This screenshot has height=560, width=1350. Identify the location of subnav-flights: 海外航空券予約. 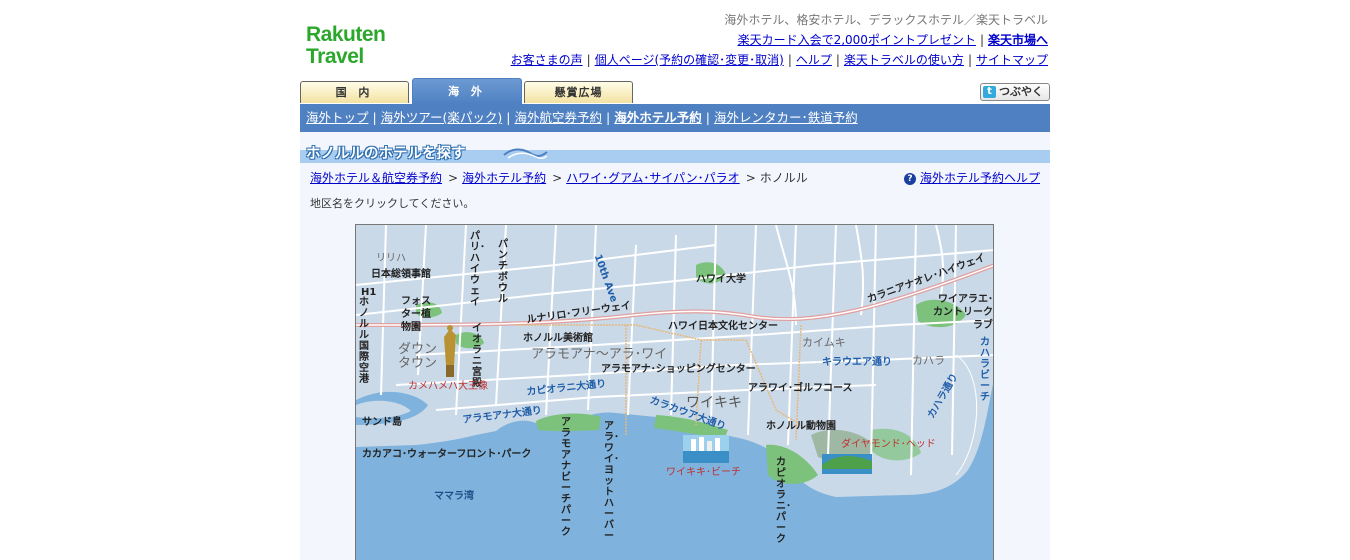
(558, 117).